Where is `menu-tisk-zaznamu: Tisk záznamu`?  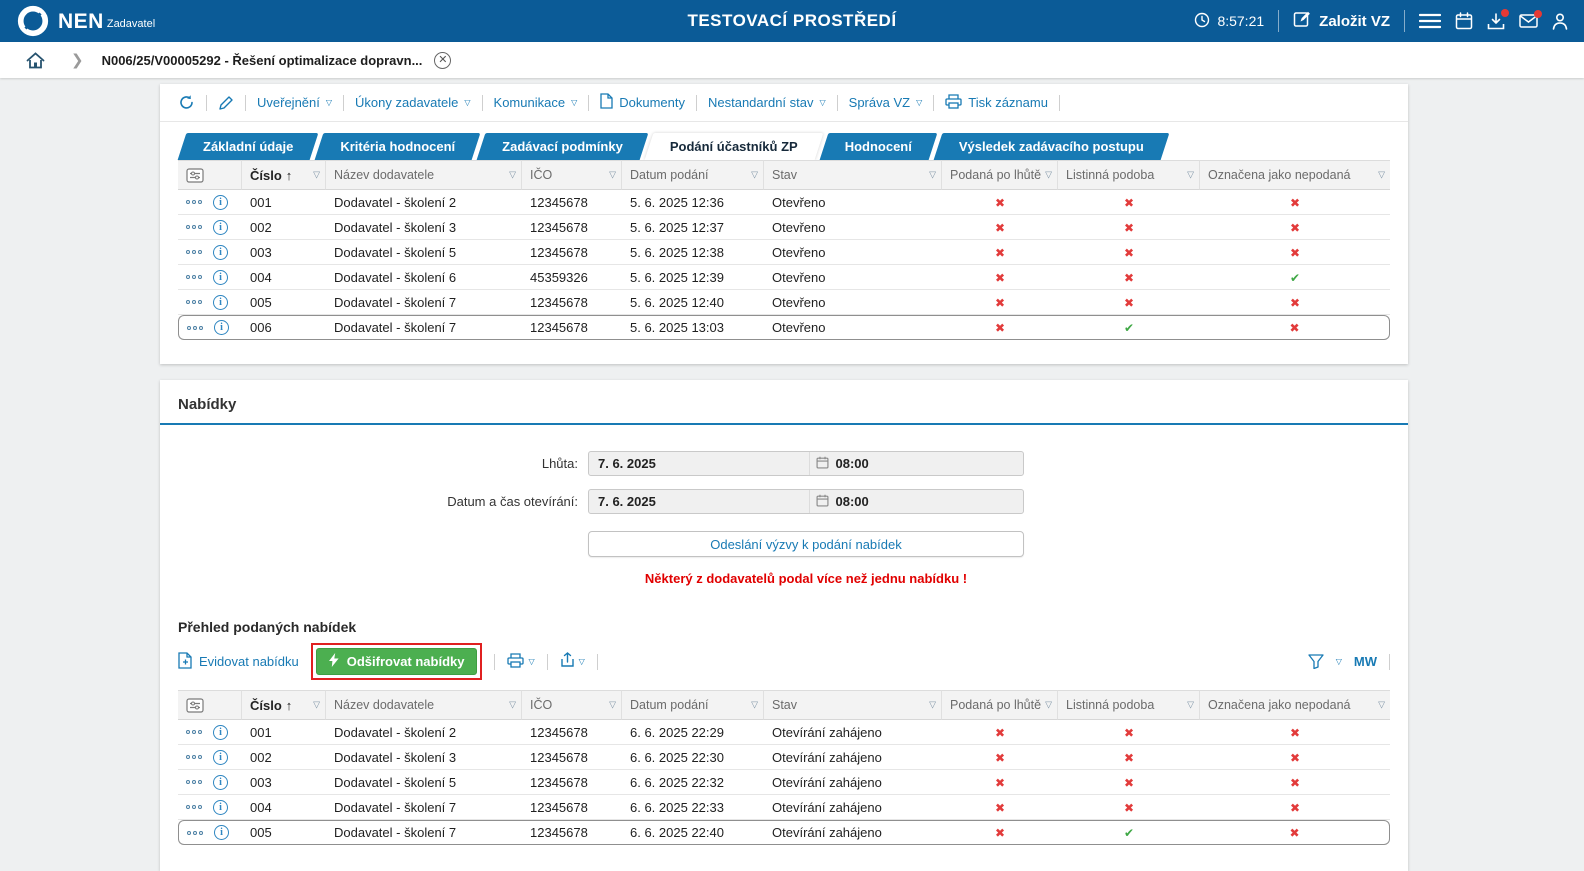
menu-tisk-zaznamu: Tisk záznamu is located at coordinates (996, 102).